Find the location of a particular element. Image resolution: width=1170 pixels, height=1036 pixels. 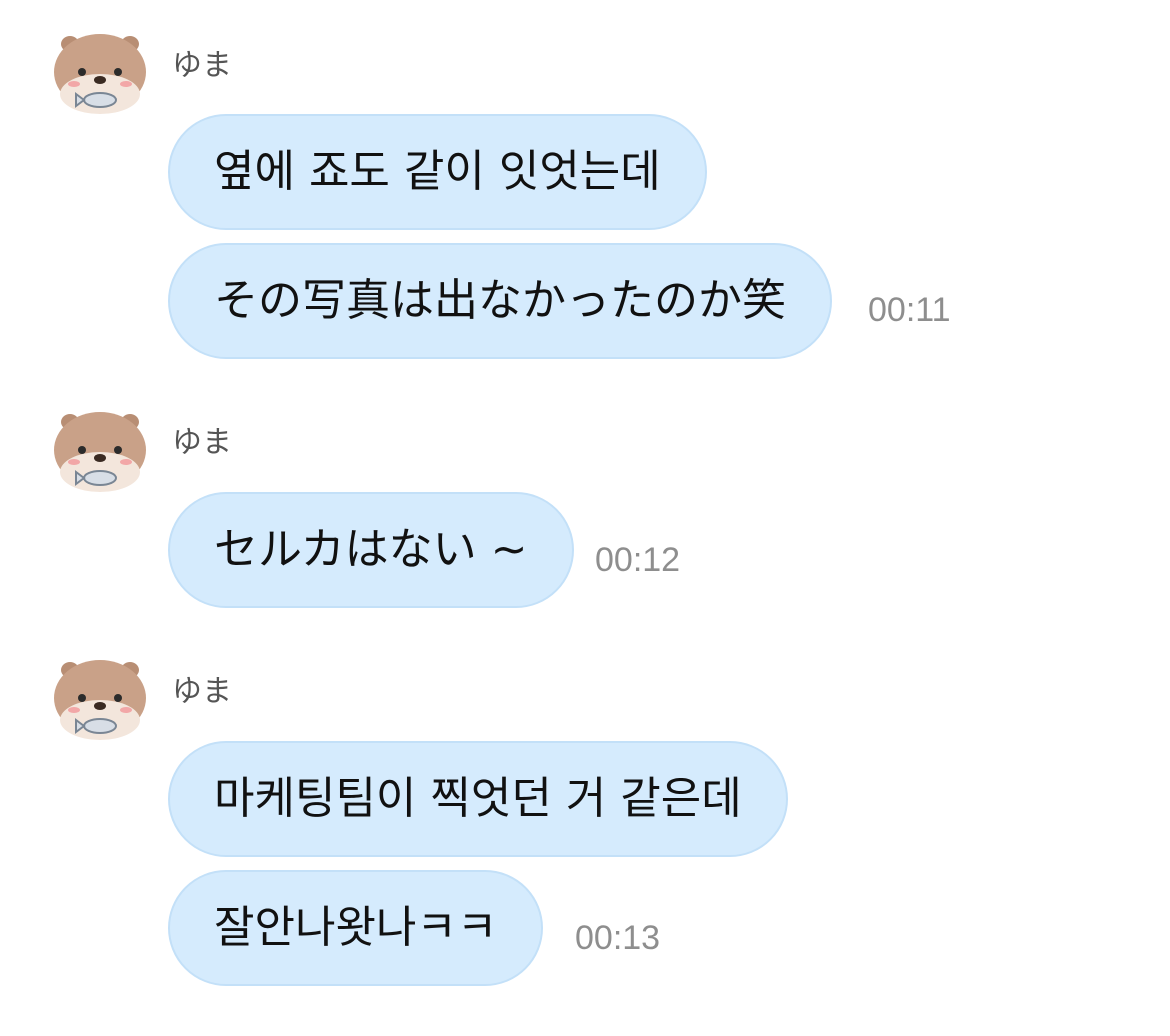

message-bubble: セルカはない ~ is located at coordinates (371, 550).